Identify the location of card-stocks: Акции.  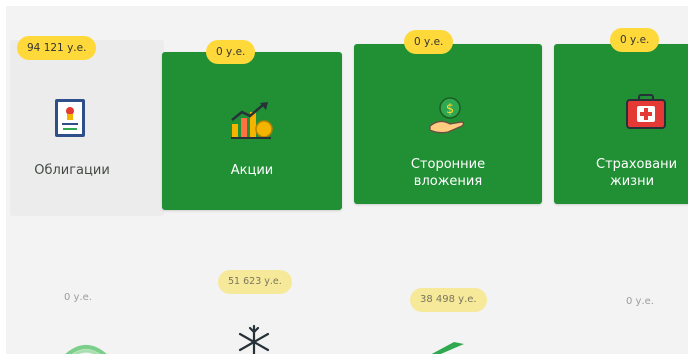
(252, 131).